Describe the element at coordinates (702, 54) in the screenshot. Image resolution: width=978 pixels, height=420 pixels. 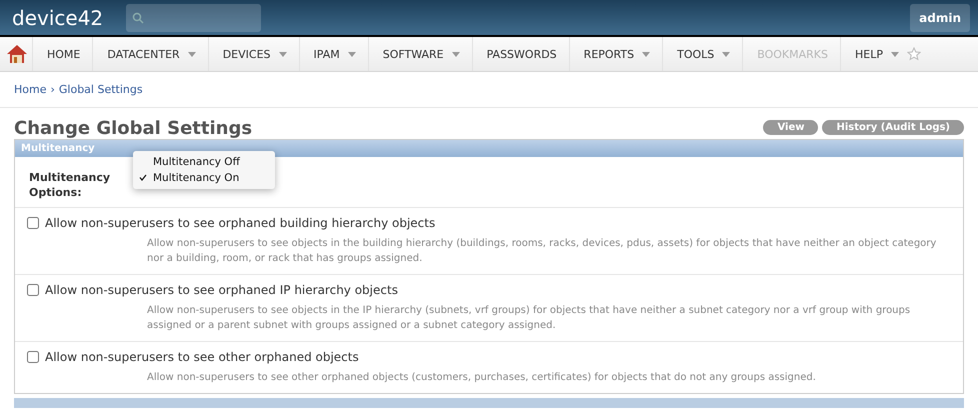
I see `nav-item: TOOLS` at that location.